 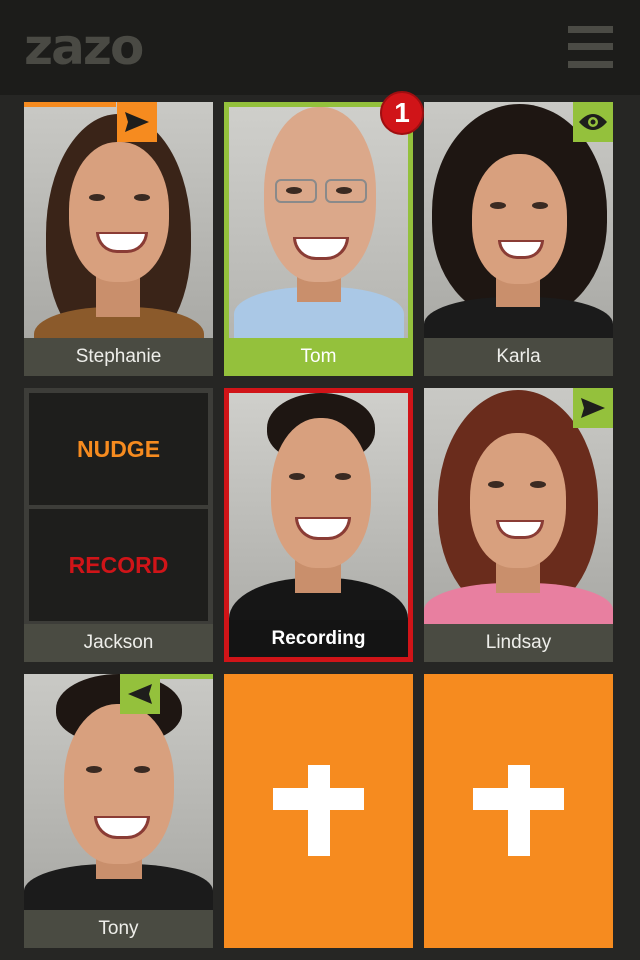 I want to click on recording-status-label: Recording, so click(x=318, y=638).